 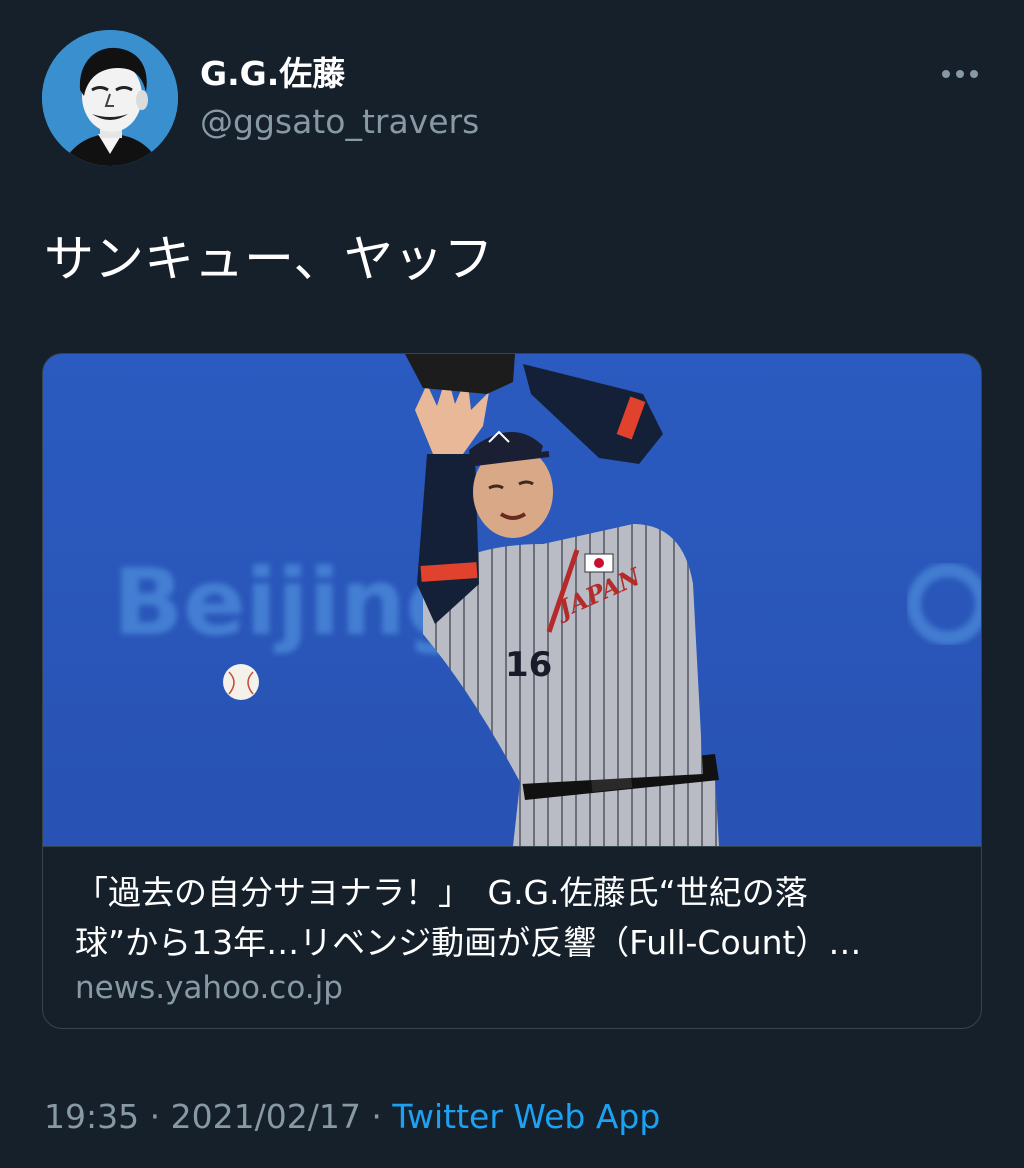 What do you see at coordinates (339, 122) in the screenshot?
I see `user-handle: @ggsato_travers` at bounding box center [339, 122].